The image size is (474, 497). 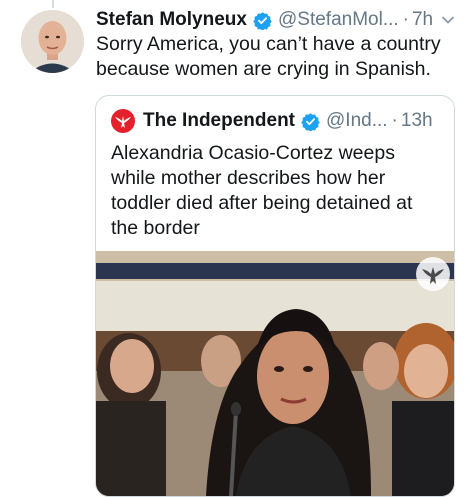 What do you see at coordinates (417, 121) in the screenshot?
I see `quoted-tweet-timestamp: 13h` at bounding box center [417, 121].